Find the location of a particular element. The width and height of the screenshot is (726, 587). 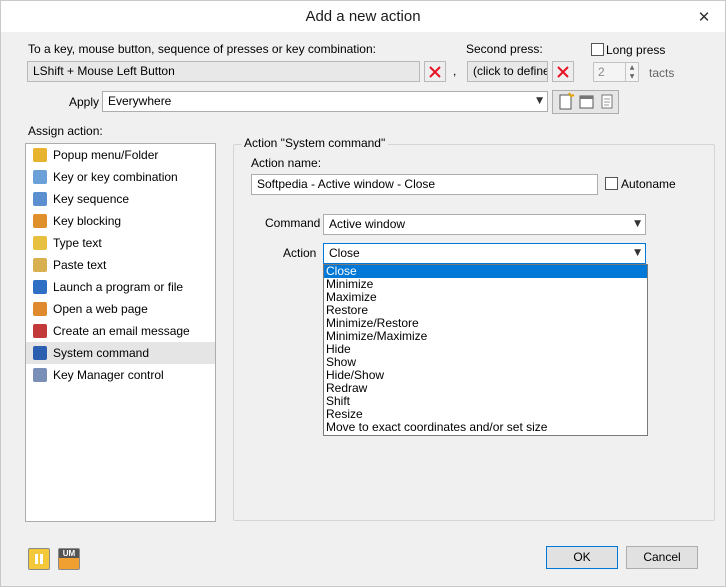

dropdown-option: Minimize/Maximize is located at coordinates (485, 336).